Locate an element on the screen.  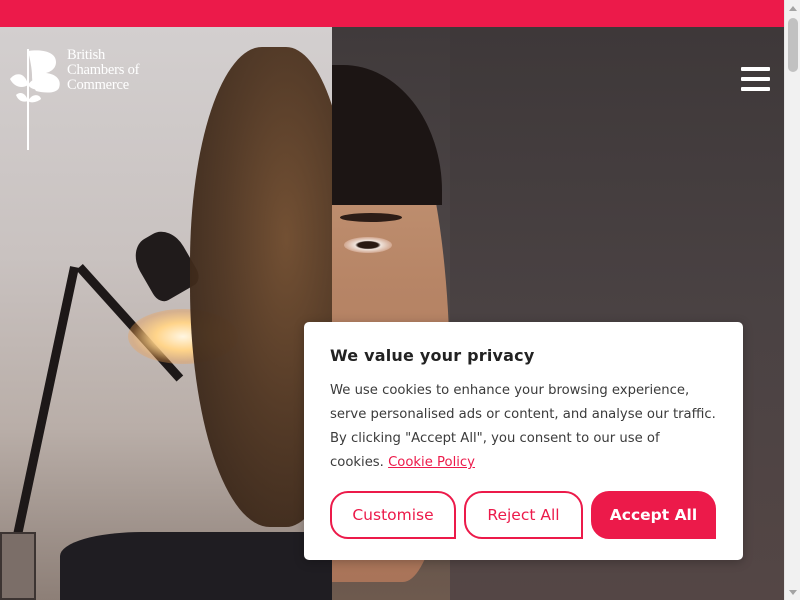
bcc-logo-text: British Chambers of Commerce is located at coordinates (103, 70).